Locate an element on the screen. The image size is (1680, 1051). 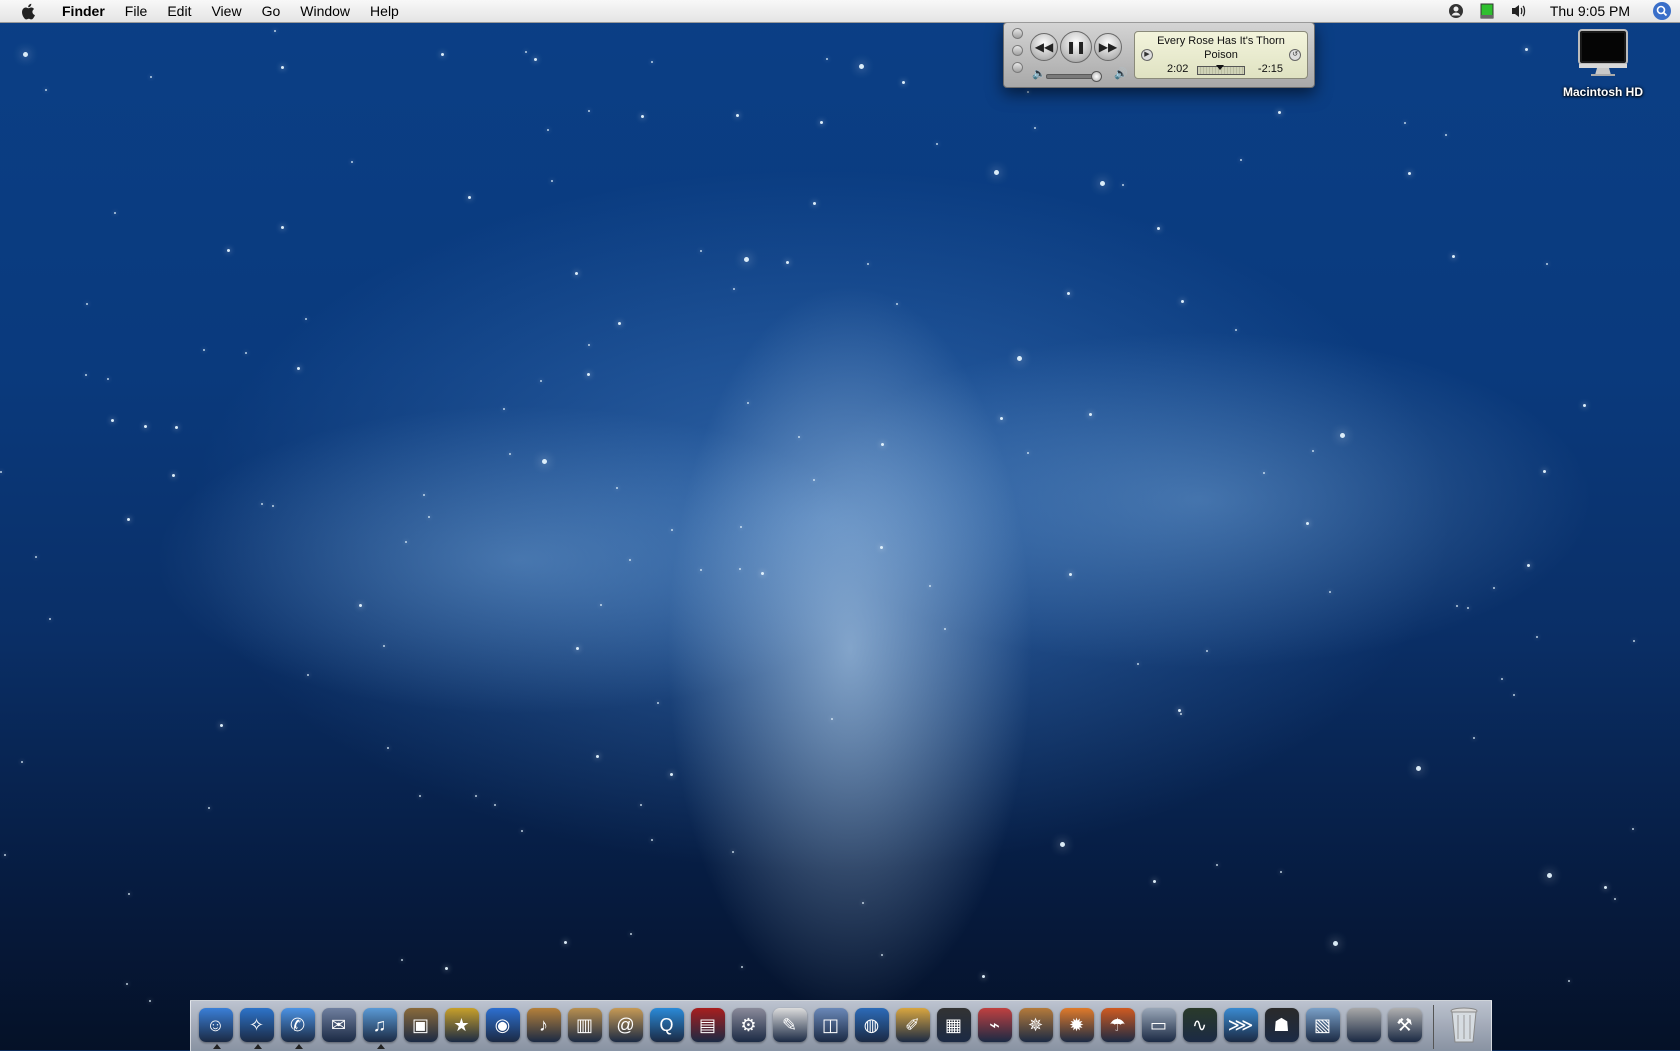
dock-item-imovie-star: ★ is located at coordinates (461, 1025).